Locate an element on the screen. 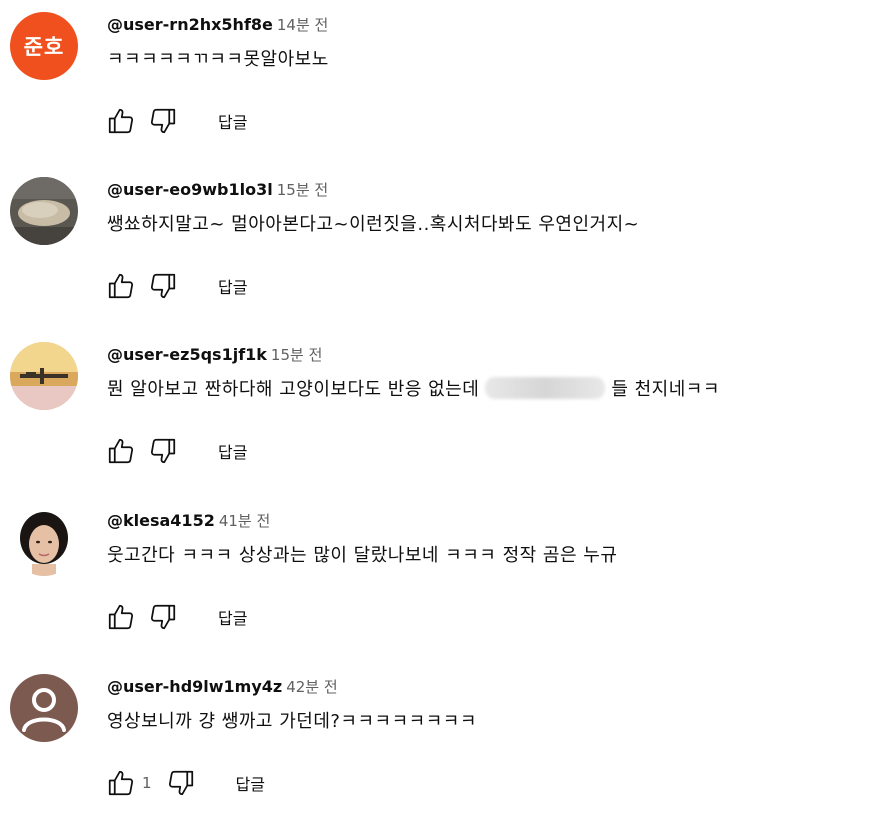 Image resolution: width=895 pixels, height=813 pixels. comment-header: @user-rn2hx5hf8e 14분 전 is located at coordinates (217, 25).